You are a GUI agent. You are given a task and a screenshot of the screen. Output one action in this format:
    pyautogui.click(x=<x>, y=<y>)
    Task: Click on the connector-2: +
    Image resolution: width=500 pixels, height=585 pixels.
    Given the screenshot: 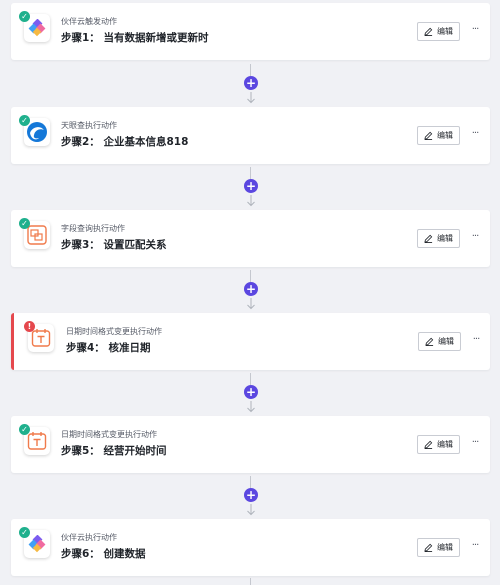 What is the action you would take?
    pyautogui.click(x=251, y=190)
    